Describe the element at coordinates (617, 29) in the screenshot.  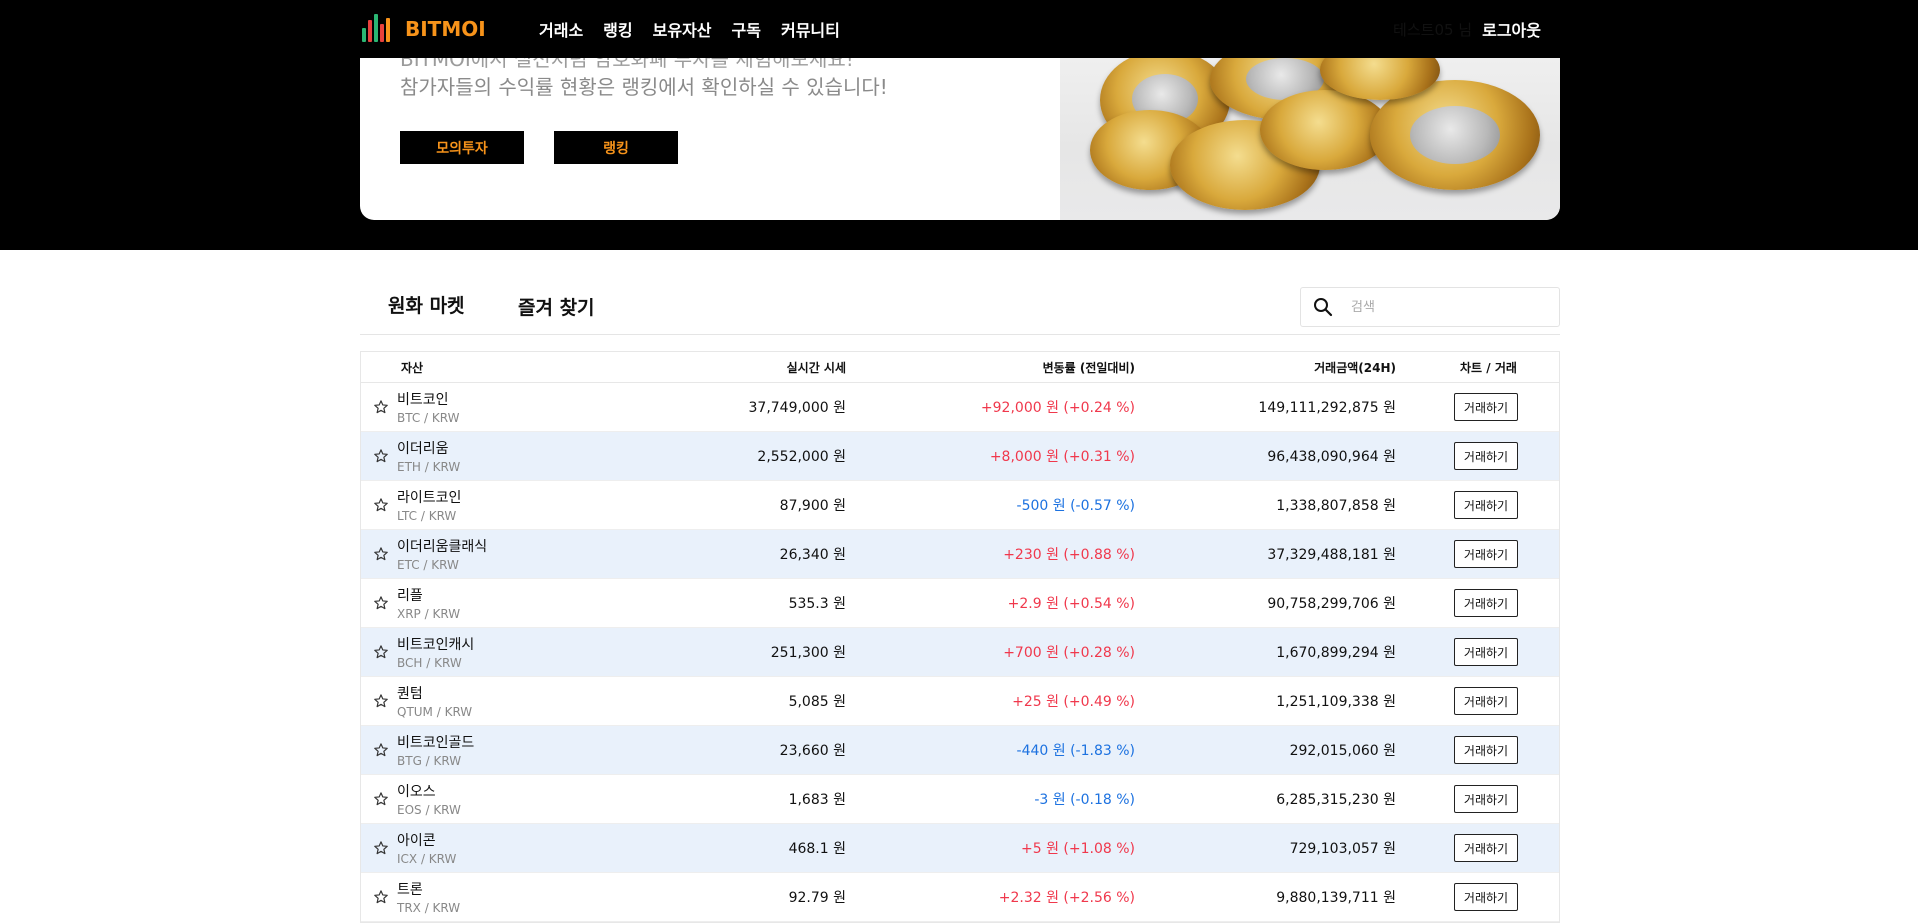
I see `menu-ranking: 랭킹` at that location.